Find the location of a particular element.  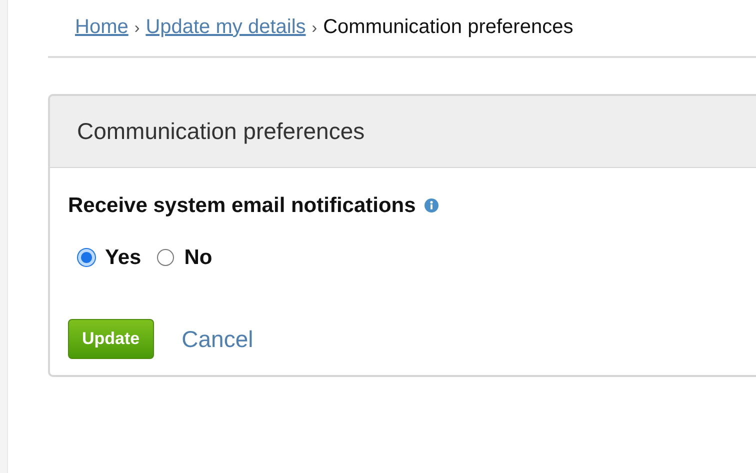

breadcrumb-current: Communication preferences is located at coordinates (448, 27).